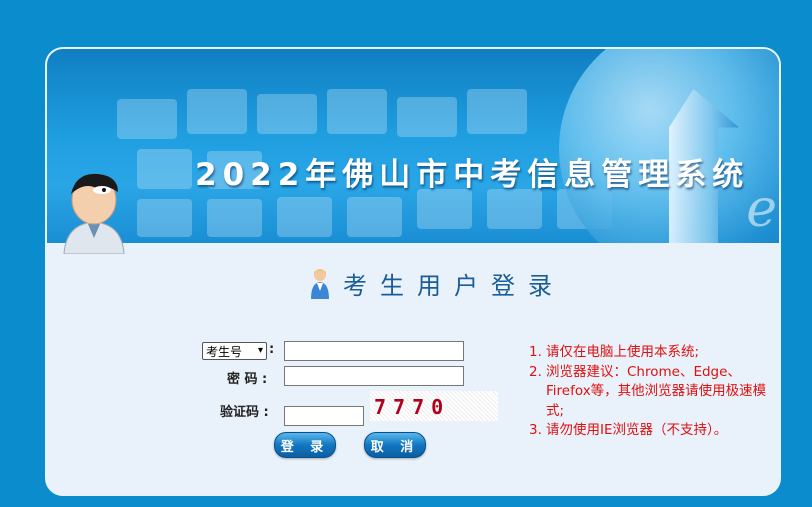  Describe the element at coordinates (374, 376) in the screenshot. I see `password-input` at that location.